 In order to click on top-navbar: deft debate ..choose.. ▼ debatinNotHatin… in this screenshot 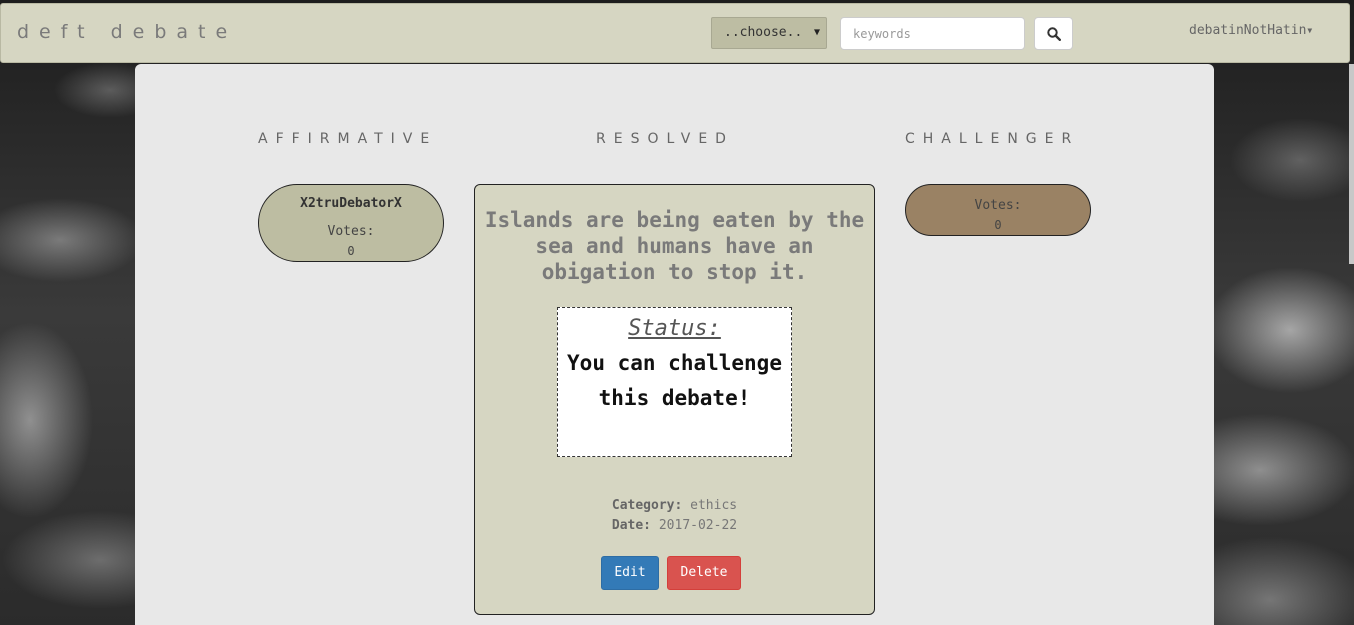, I will do `click(675, 33)`.